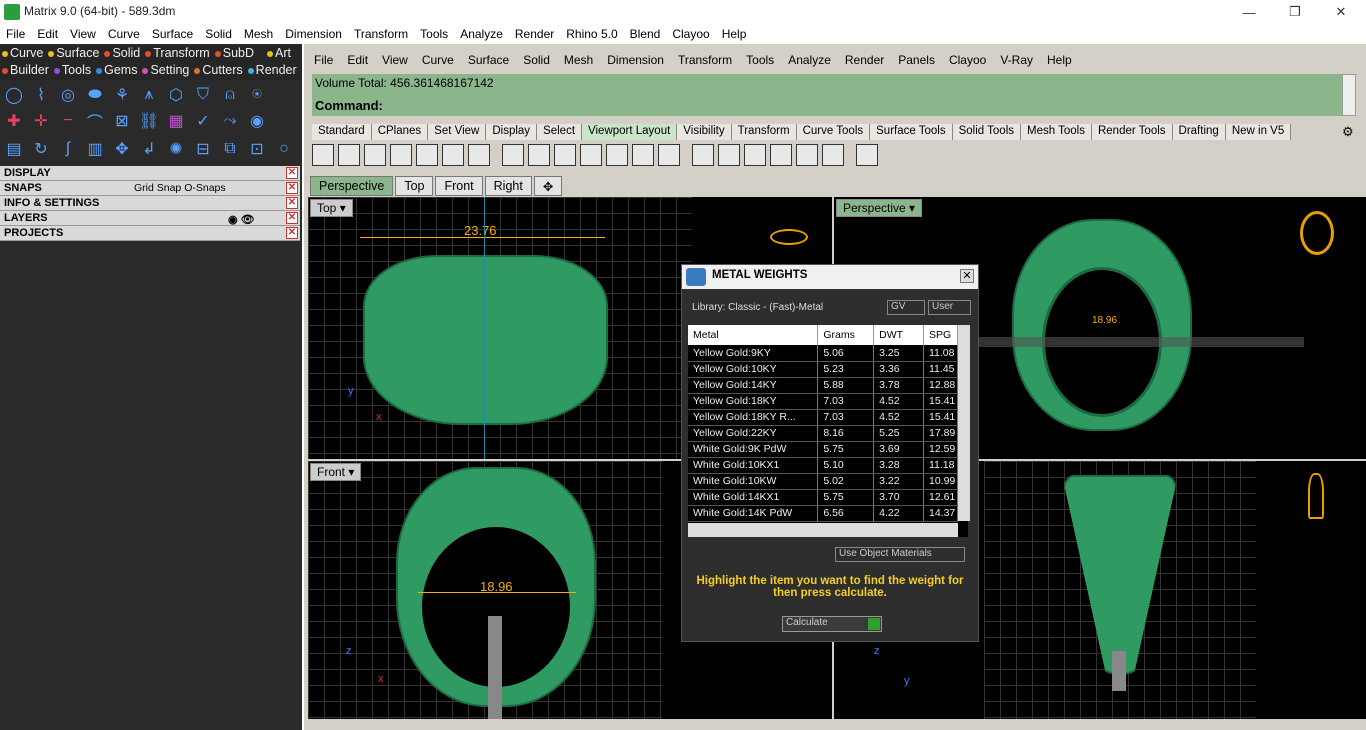 Image resolution: width=1366 pixels, height=730 pixels. Describe the element at coordinates (323, 155) in the screenshot. I see `four-viewports-icon` at that location.